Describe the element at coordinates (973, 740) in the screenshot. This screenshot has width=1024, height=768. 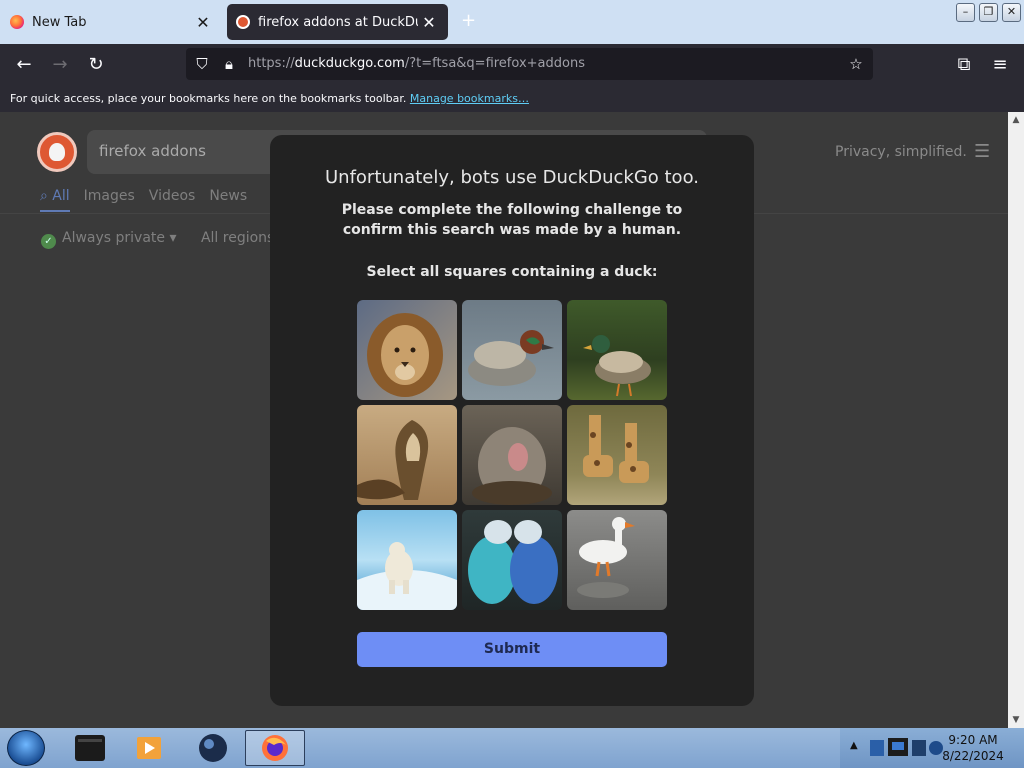
I see `clock-time: 9:20 AM` at that location.